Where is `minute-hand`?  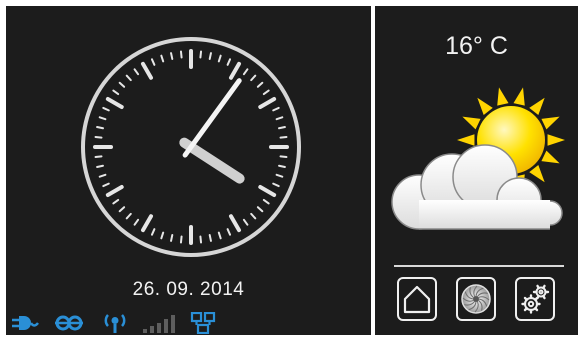 minute-hand is located at coordinates (212, 118).